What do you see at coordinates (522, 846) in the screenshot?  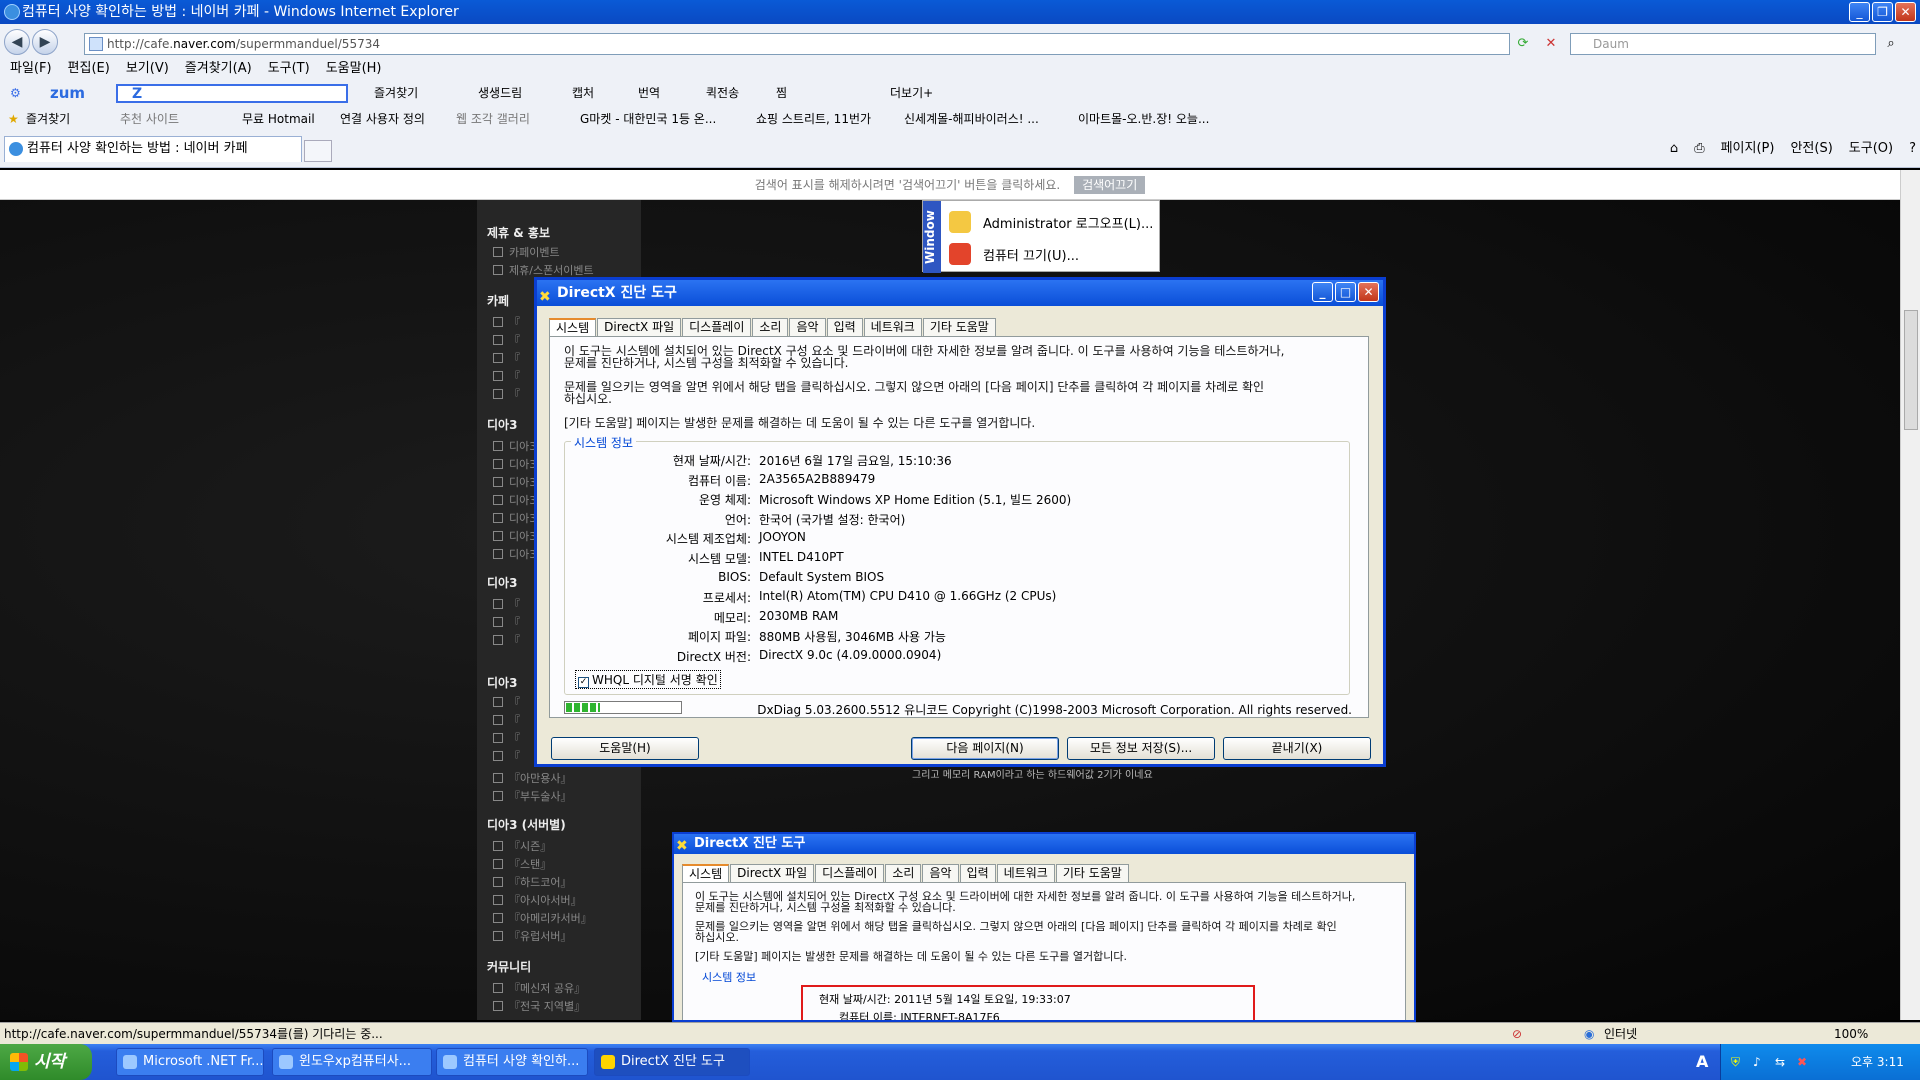 I see `sidebar-item: 『시즌』` at bounding box center [522, 846].